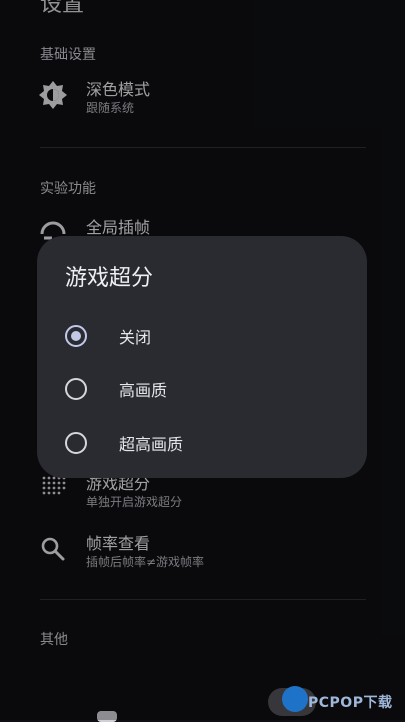  What do you see at coordinates (143, 390) in the screenshot?
I see `option-label: 高画质` at bounding box center [143, 390].